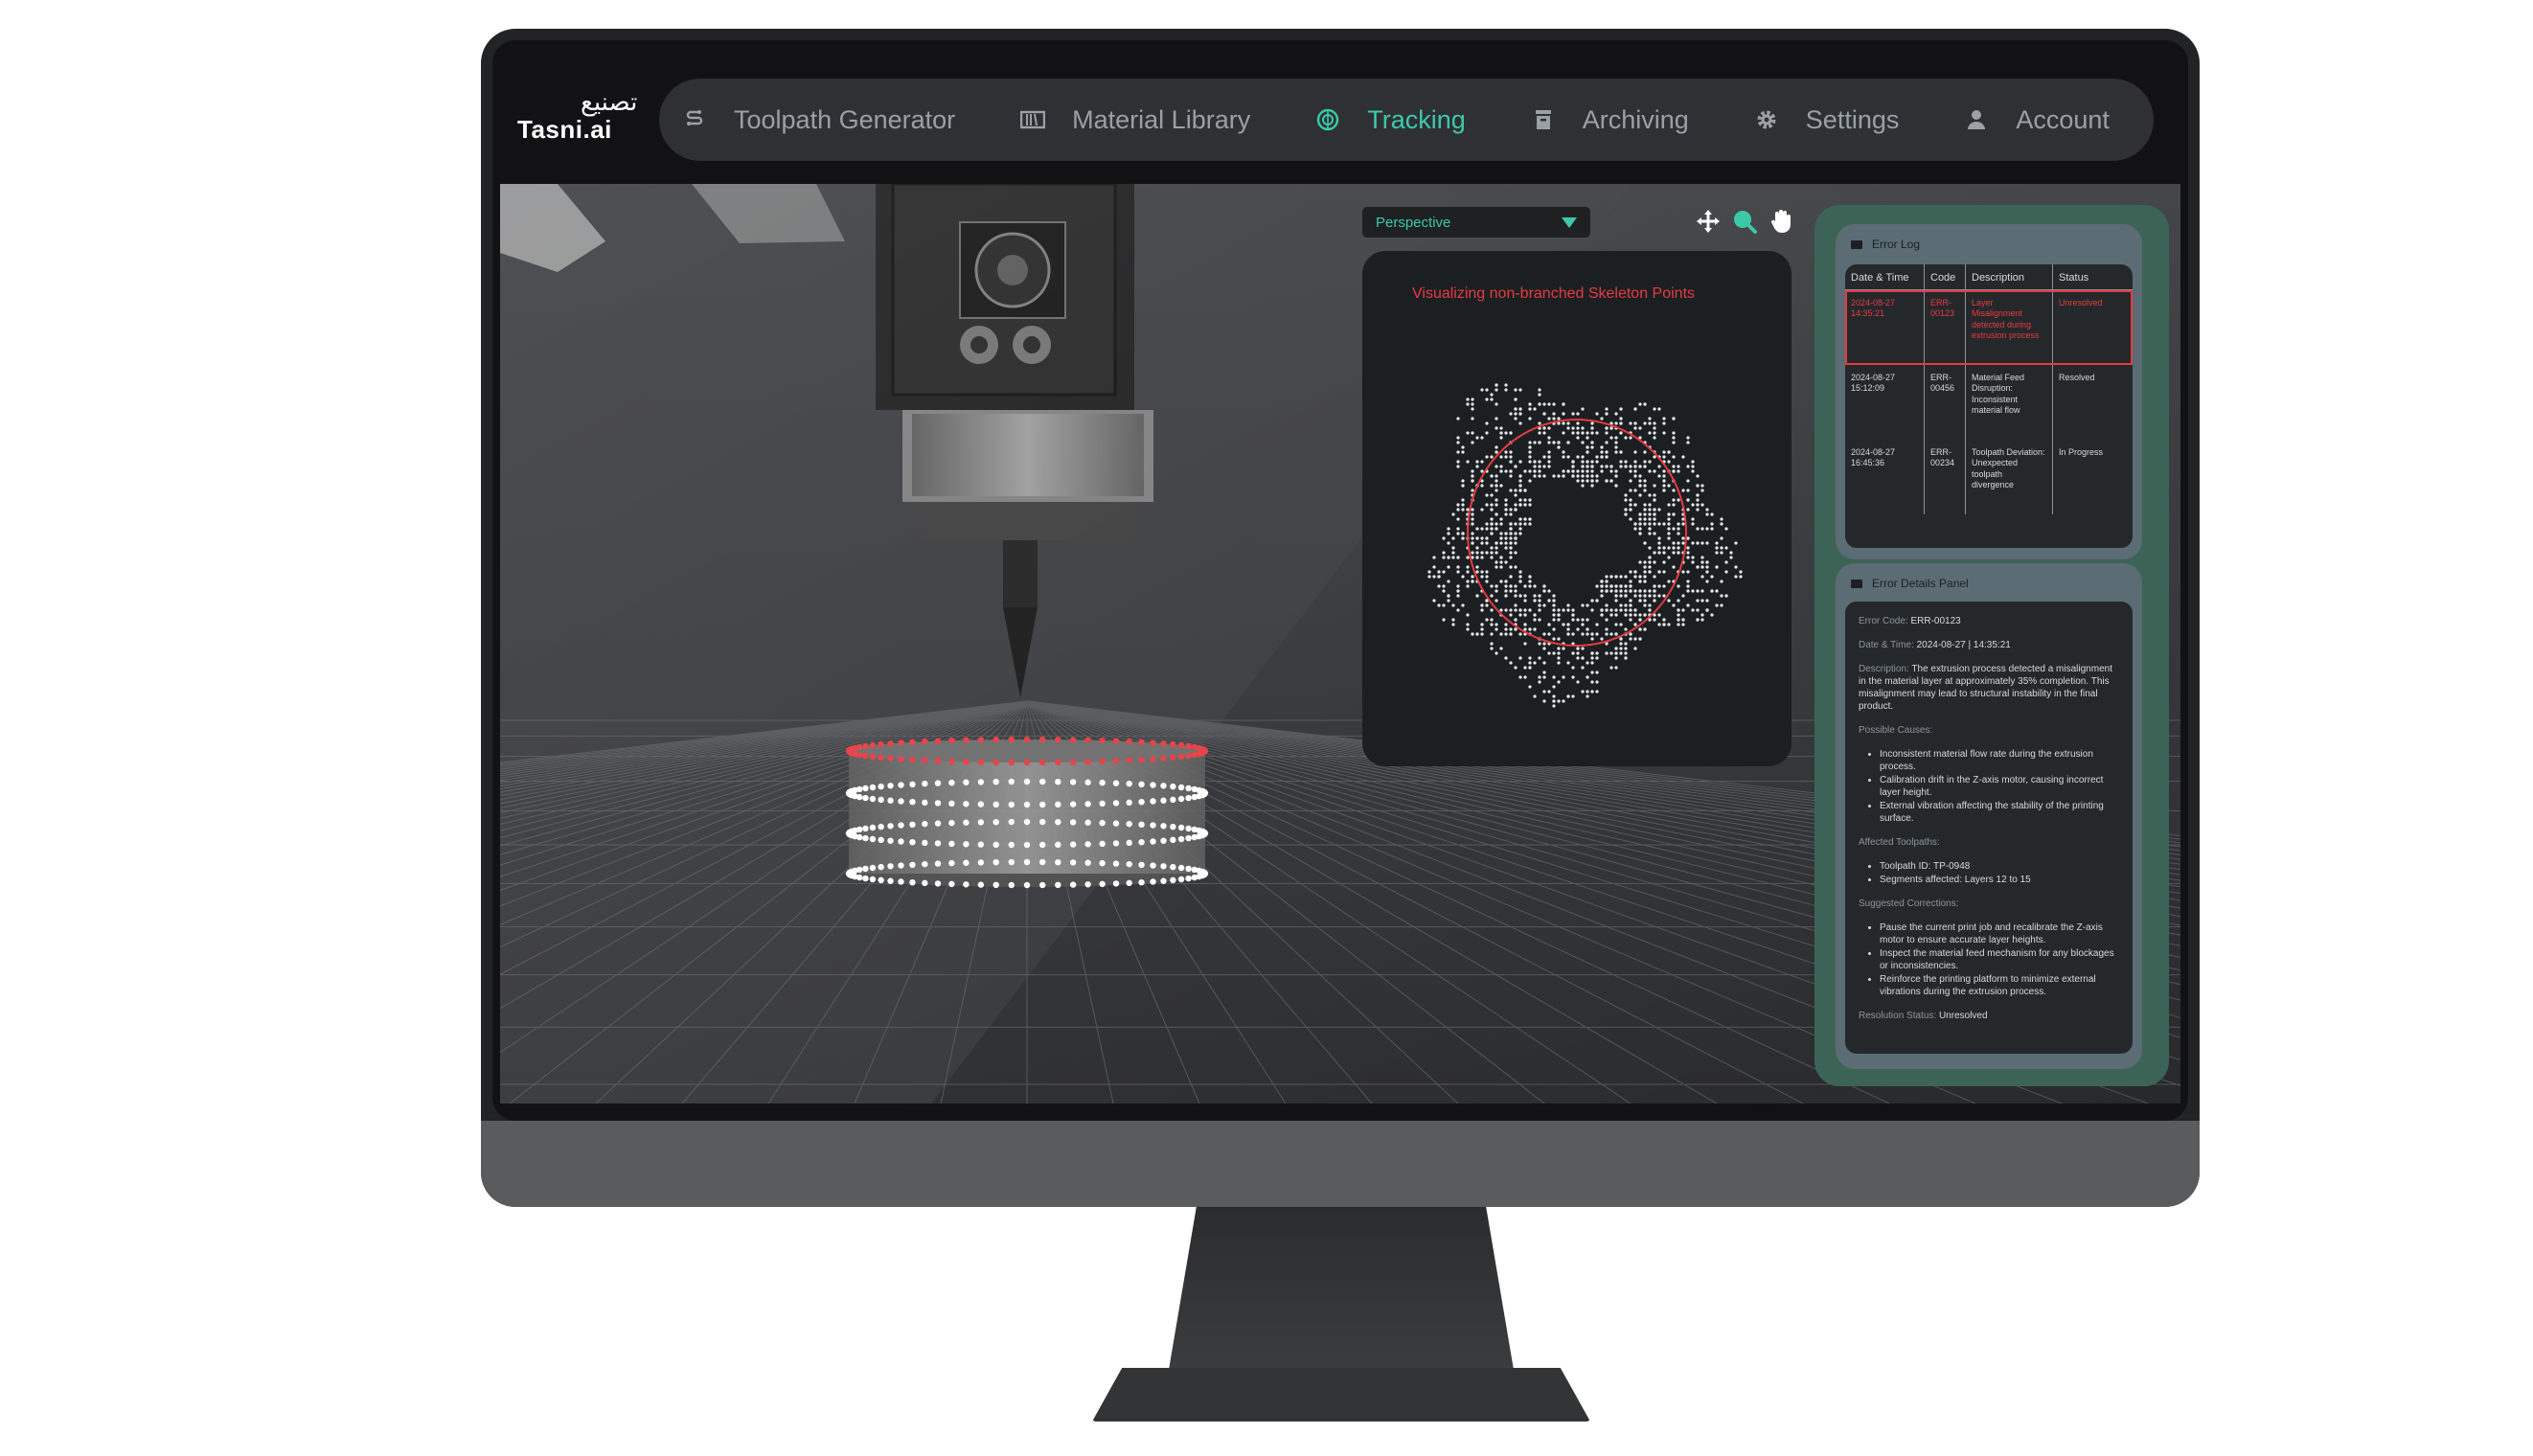  I want to click on archive-icon, so click(1544, 119).